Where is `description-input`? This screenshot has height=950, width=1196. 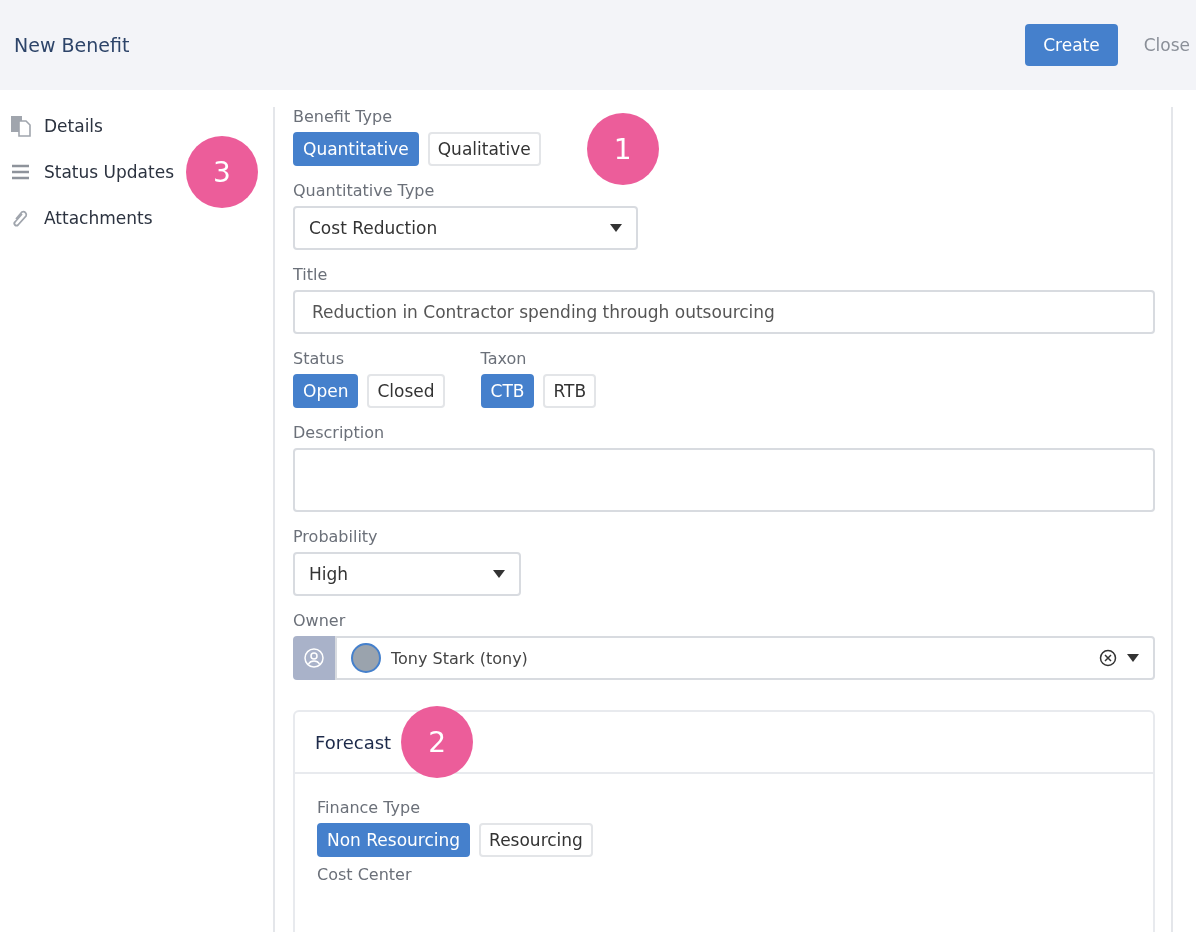 description-input is located at coordinates (724, 480).